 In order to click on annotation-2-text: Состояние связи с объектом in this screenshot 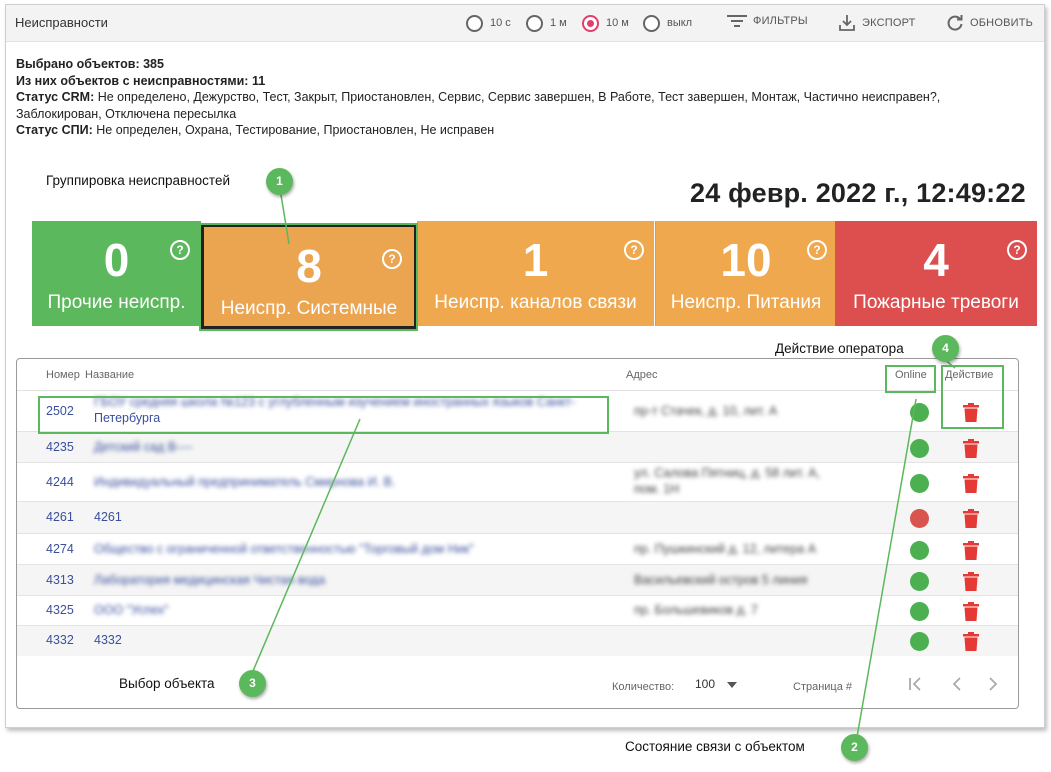, I will do `click(715, 746)`.